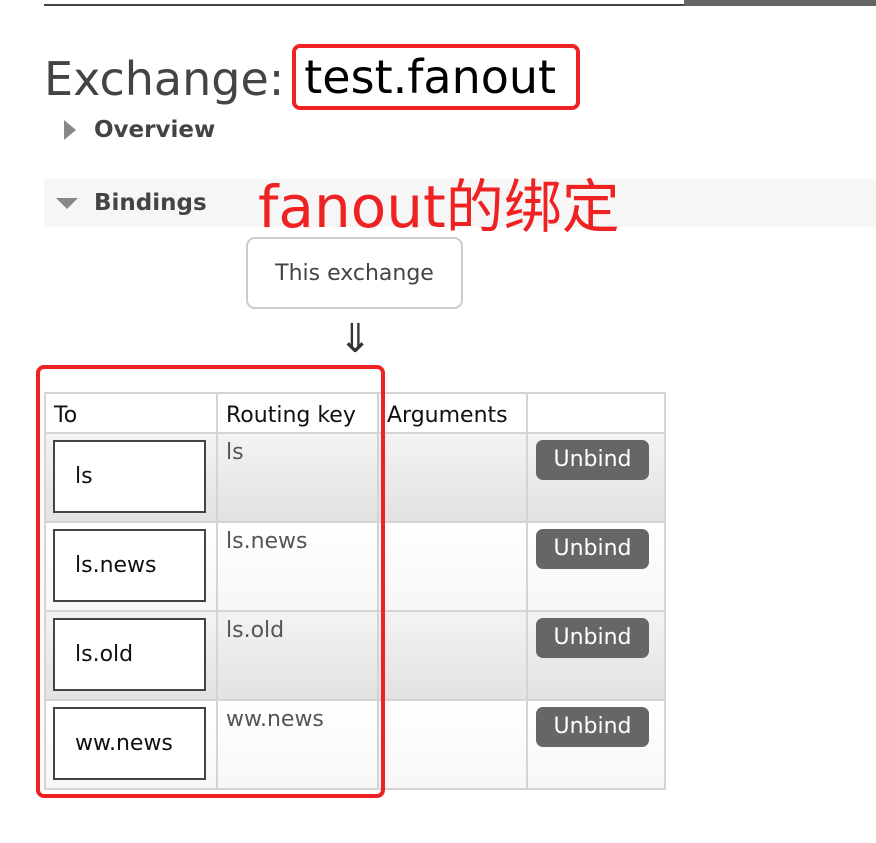 Image resolution: width=876 pixels, height=843 pixels. Describe the element at coordinates (150, 203) in the screenshot. I see `section-bindings-label: Bindings` at that location.